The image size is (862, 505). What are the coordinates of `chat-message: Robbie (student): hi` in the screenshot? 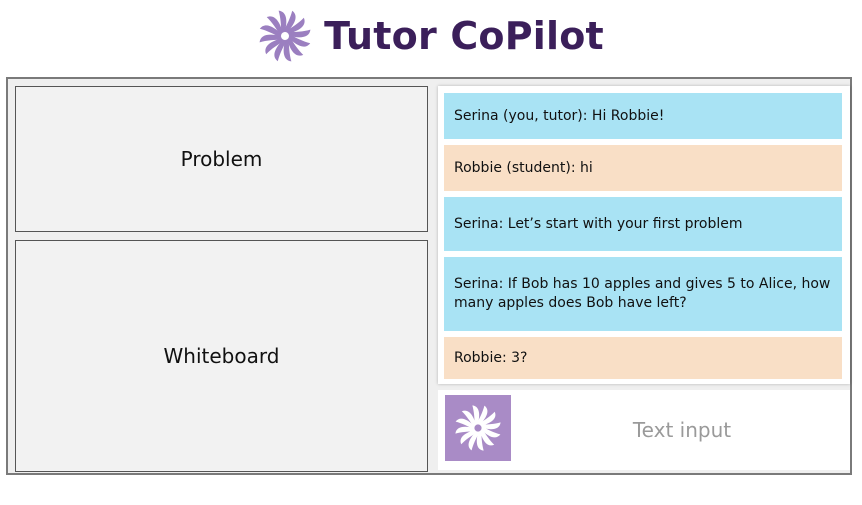 It's located at (643, 168).